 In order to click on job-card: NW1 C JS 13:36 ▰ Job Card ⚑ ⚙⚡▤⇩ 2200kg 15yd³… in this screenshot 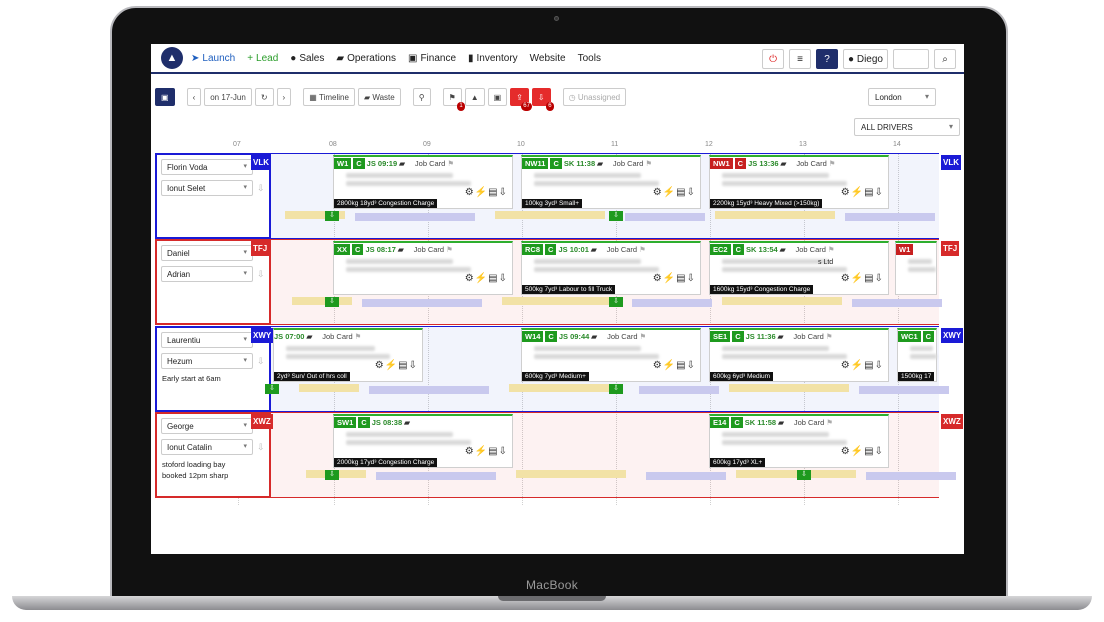, I will do `click(799, 182)`.